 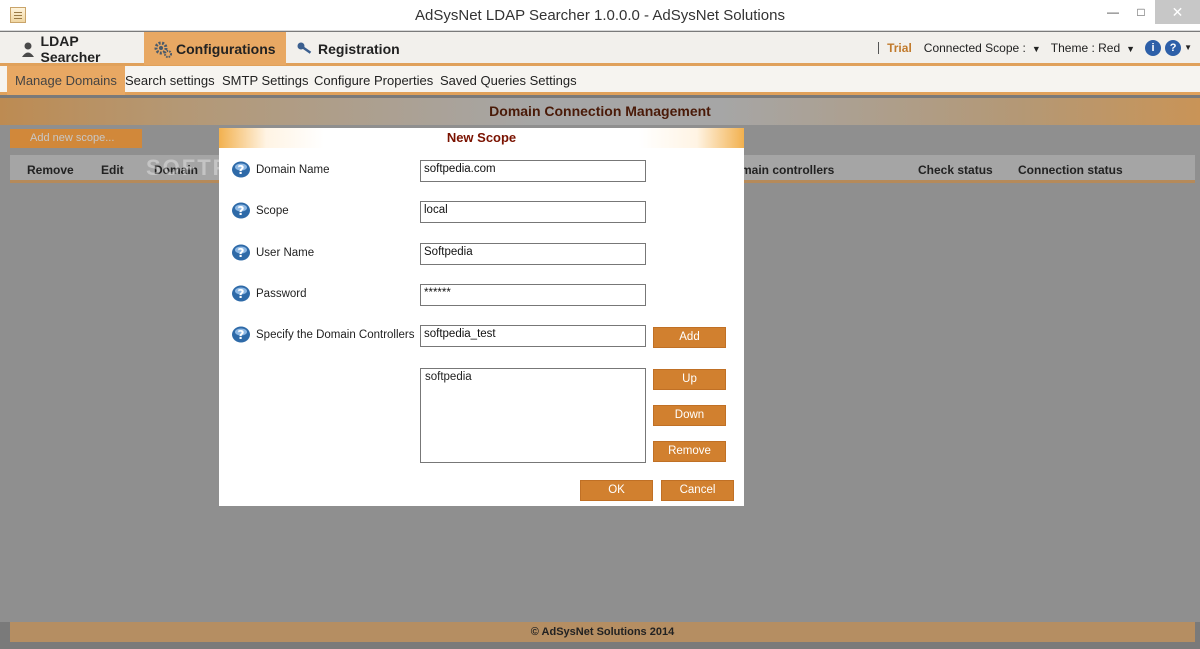 What do you see at coordinates (265, 80) in the screenshot?
I see `submenu-smtp-settings: SMTP Settings` at bounding box center [265, 80].